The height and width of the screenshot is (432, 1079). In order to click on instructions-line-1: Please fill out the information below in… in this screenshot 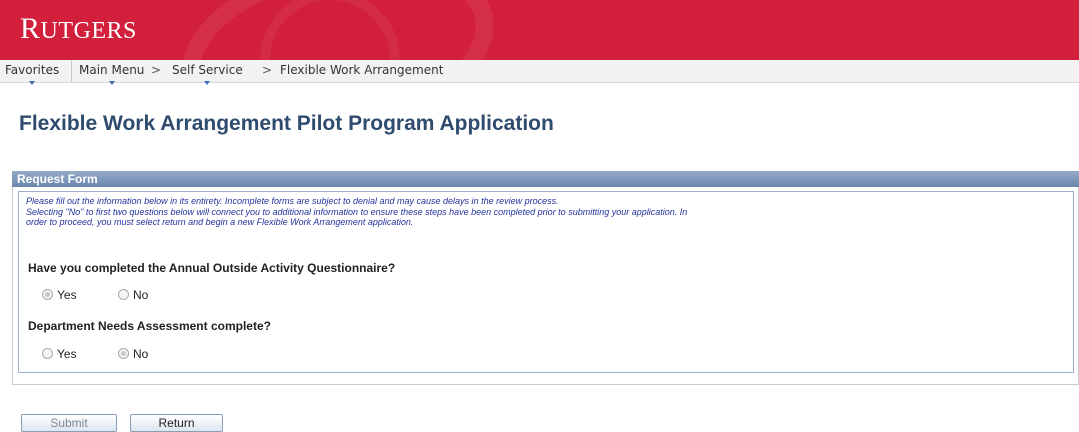, I will do `click(292, 201)`.